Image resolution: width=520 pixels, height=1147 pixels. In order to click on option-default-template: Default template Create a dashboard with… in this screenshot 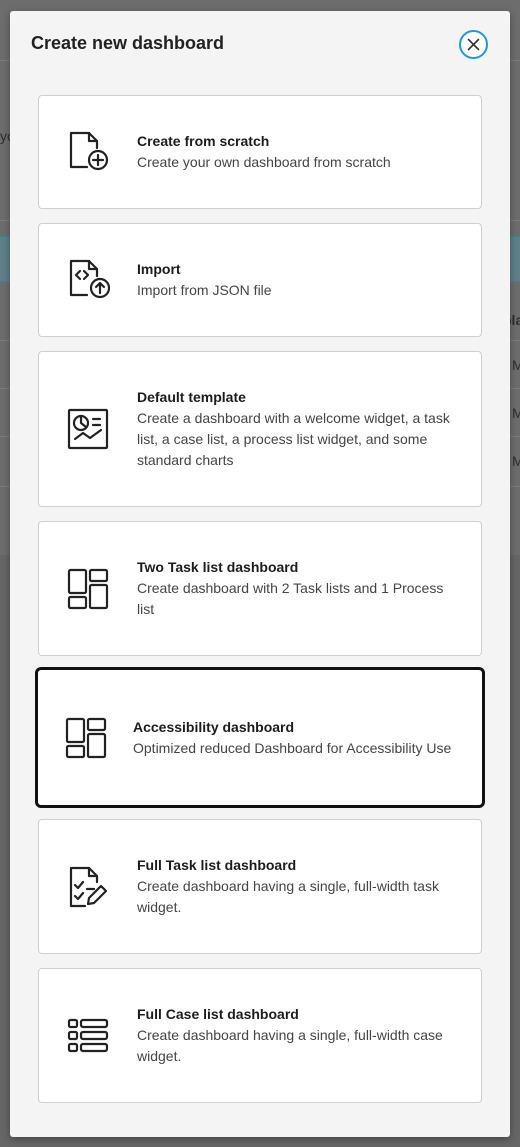, I will do `click(260, 429)`.